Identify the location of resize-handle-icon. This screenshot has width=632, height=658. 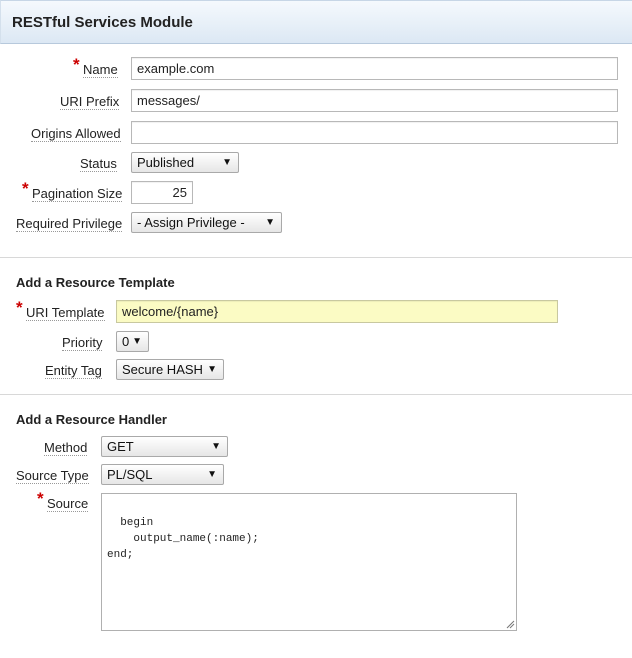
(510, 624).